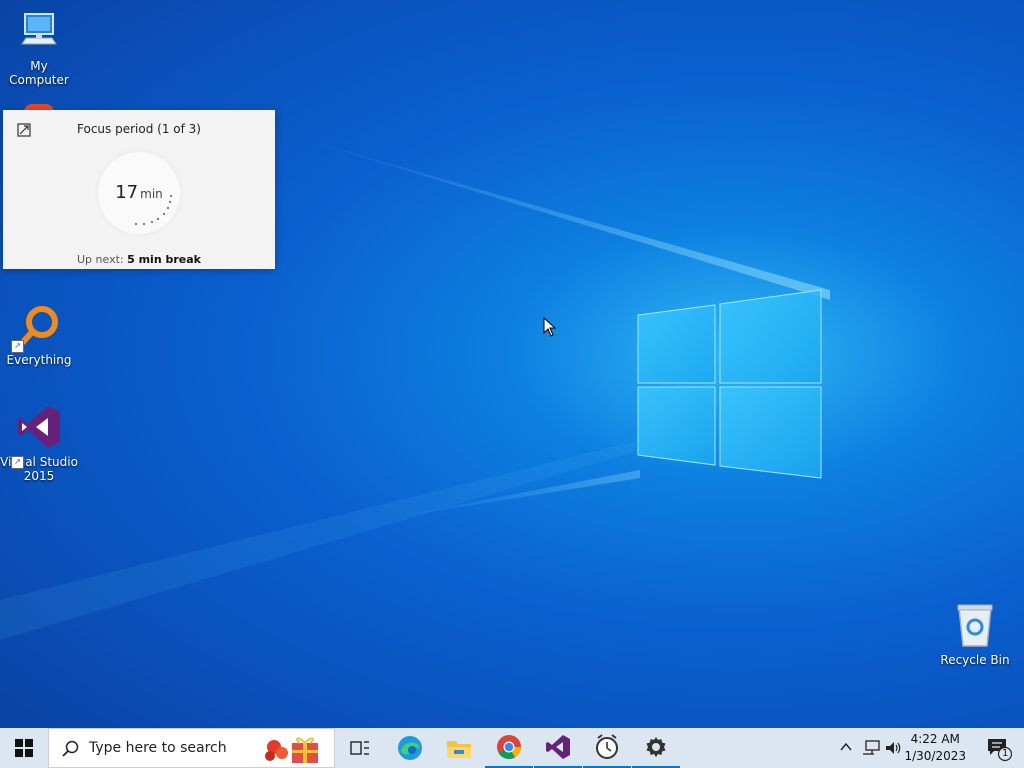  Describe the element at coordinates (127, 192) in the screenshot. I see `timer-minutes: 17` at that location.